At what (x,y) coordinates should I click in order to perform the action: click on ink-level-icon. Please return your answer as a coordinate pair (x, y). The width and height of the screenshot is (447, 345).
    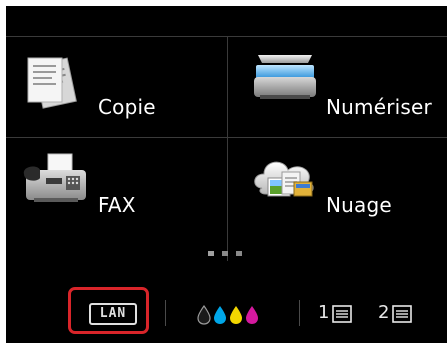
    Looking at the image, I should click on (228, 316).